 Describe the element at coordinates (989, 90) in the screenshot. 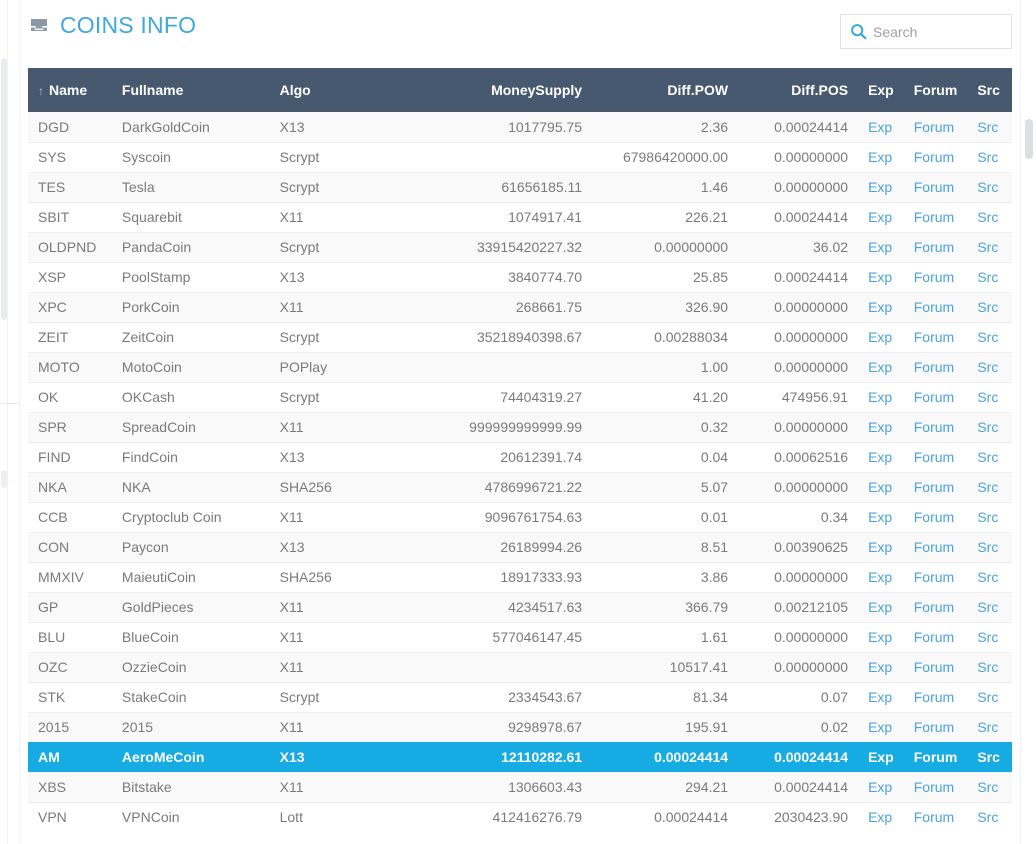

I see `column-header-src: Src` at that location.